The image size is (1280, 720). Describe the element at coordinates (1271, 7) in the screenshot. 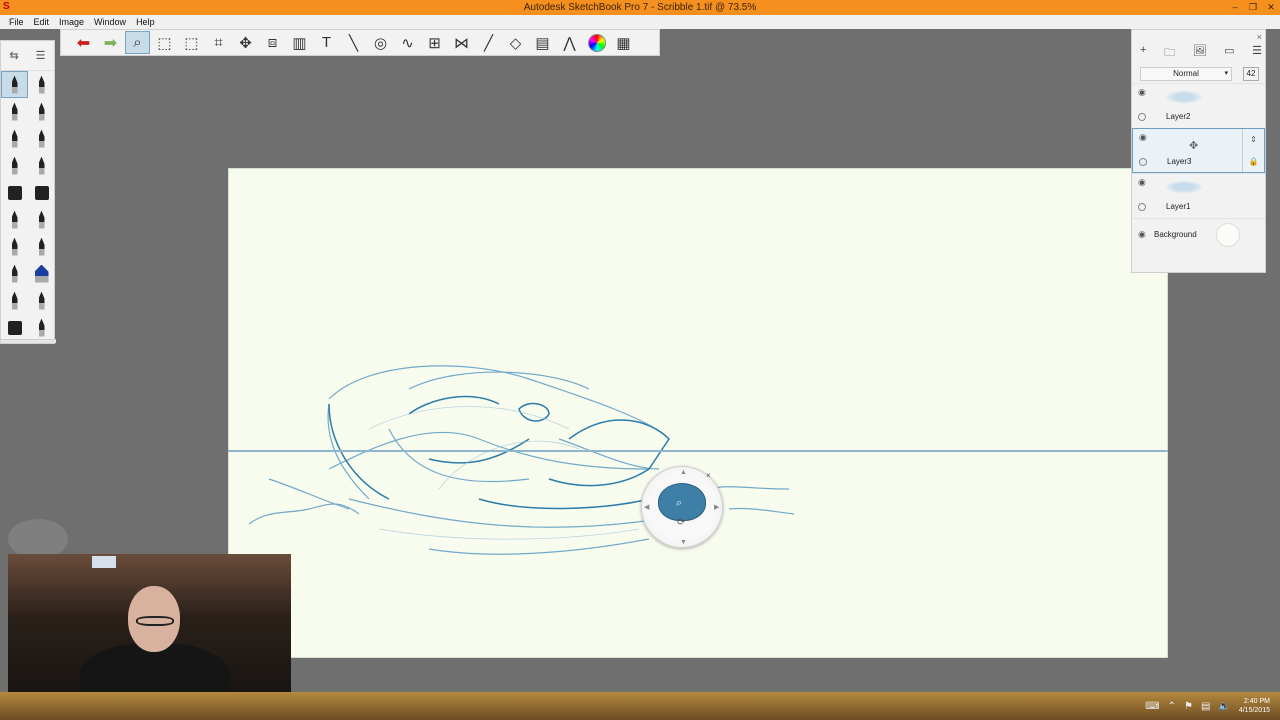

I see `close-button: ✕` at that location.